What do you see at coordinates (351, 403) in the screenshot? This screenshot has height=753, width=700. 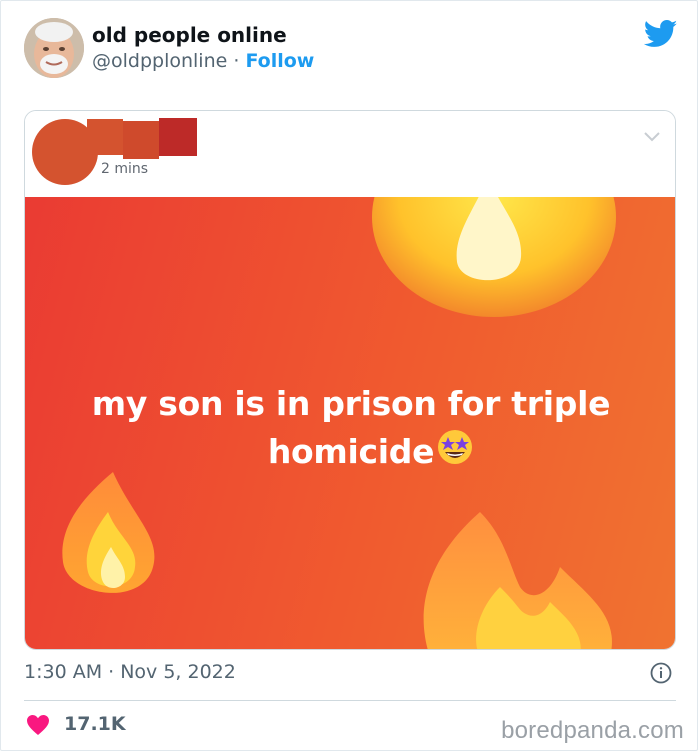 I see `post-text-line-1: my son is in prison for triple` at bounding box center [351, 403].